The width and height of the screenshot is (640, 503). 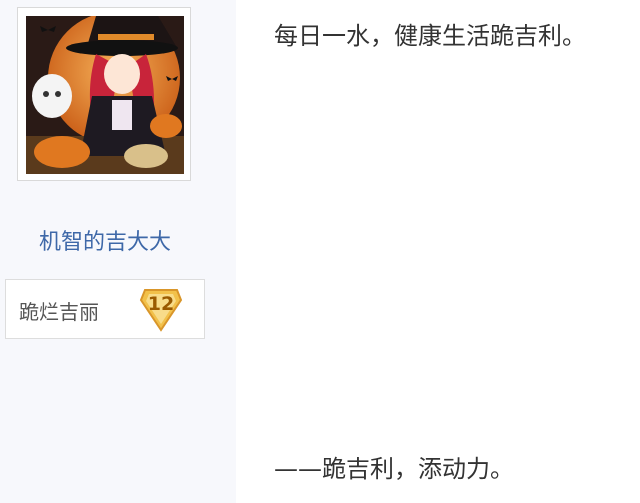 What do you see at coordinates (105, 240) in the screenshot?
I see `author-username-link: 机智的吉大大` at bounding box center [105, 240].